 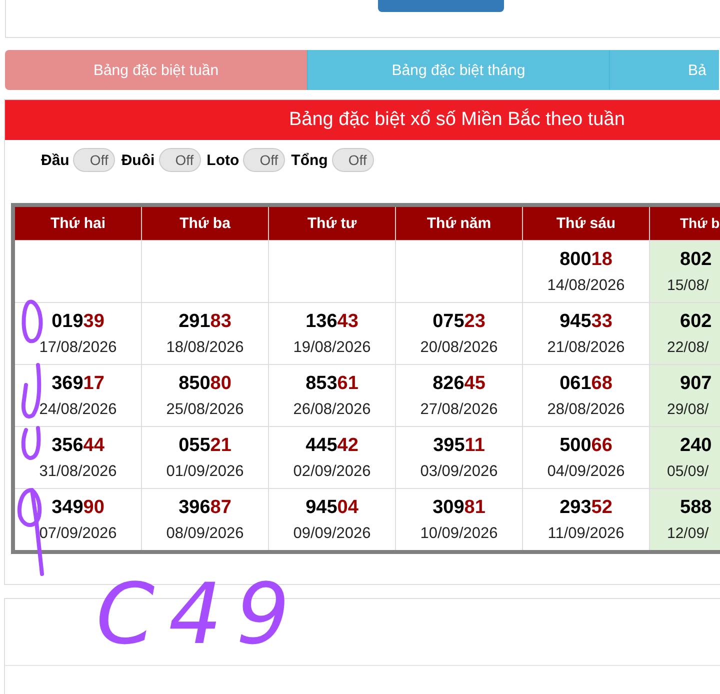 I want to click on lottery-number: 13643, so click(x=332, y=321).